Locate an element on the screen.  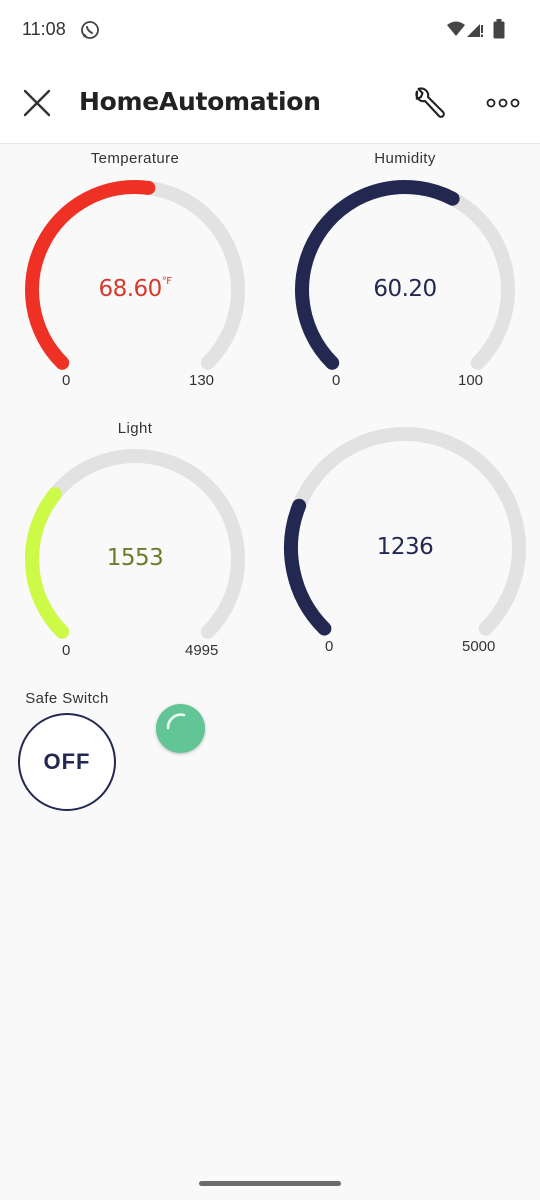
sensor-gauge is located at coordinates (405, 531).